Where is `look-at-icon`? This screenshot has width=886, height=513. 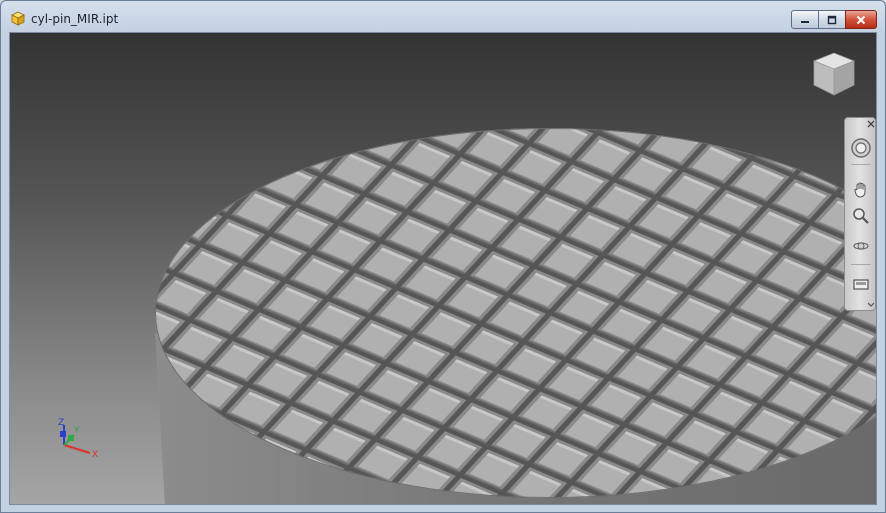 look-at-icon is located at coordinates (861, 284).